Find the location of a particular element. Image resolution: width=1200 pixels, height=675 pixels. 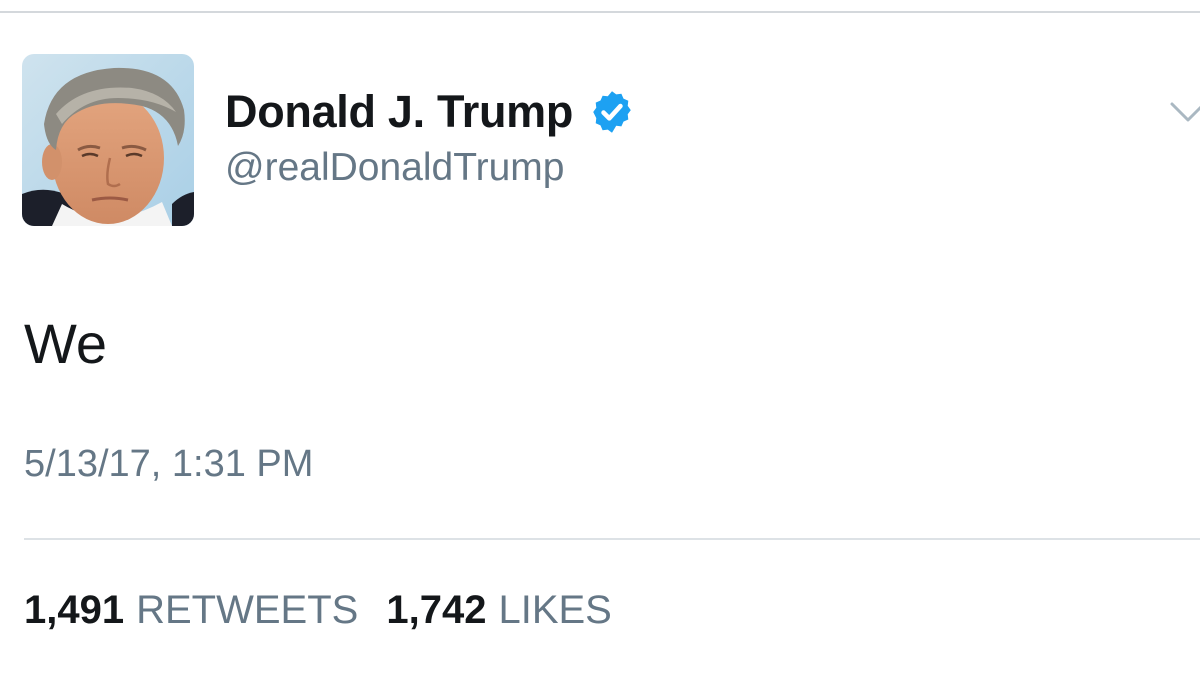

tweet-stats: 1,491 RETWEETS 1,742 LIKES is located at coordinates (318, 610).